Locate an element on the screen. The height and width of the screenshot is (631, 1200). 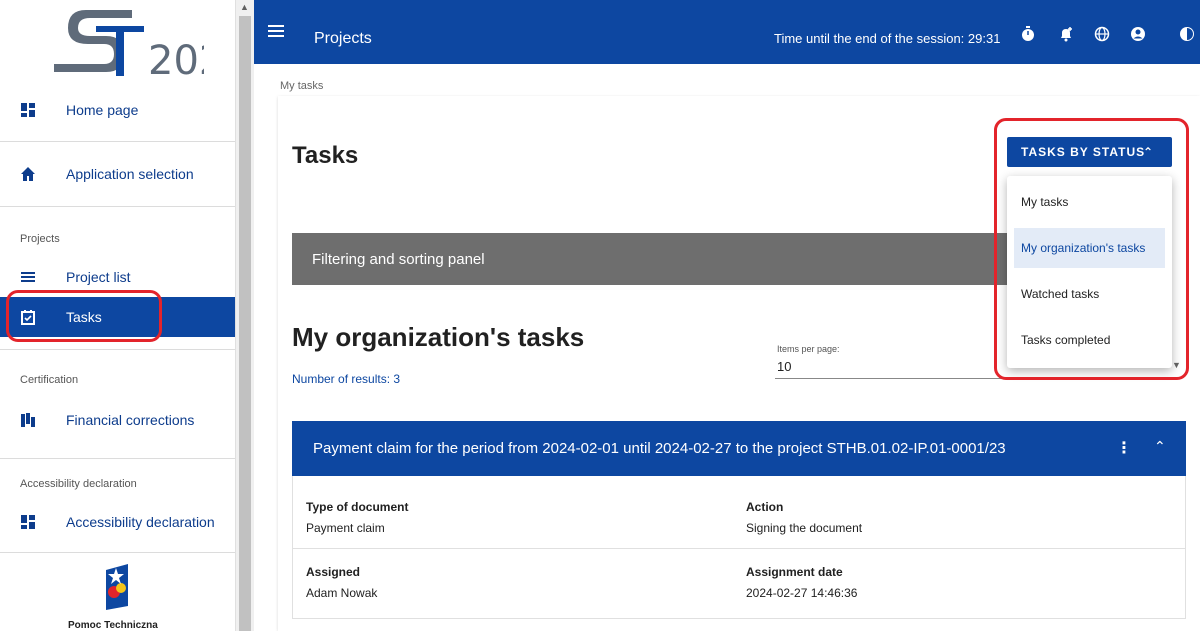
scroll-up-arrow-icon: ▲ is located at coordinates (244, 7).